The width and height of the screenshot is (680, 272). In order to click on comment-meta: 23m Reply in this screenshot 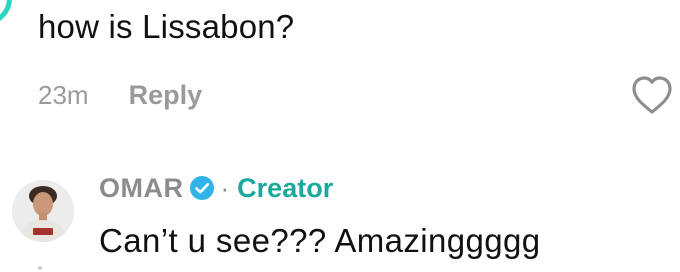, I will do `click(120, 95)`.